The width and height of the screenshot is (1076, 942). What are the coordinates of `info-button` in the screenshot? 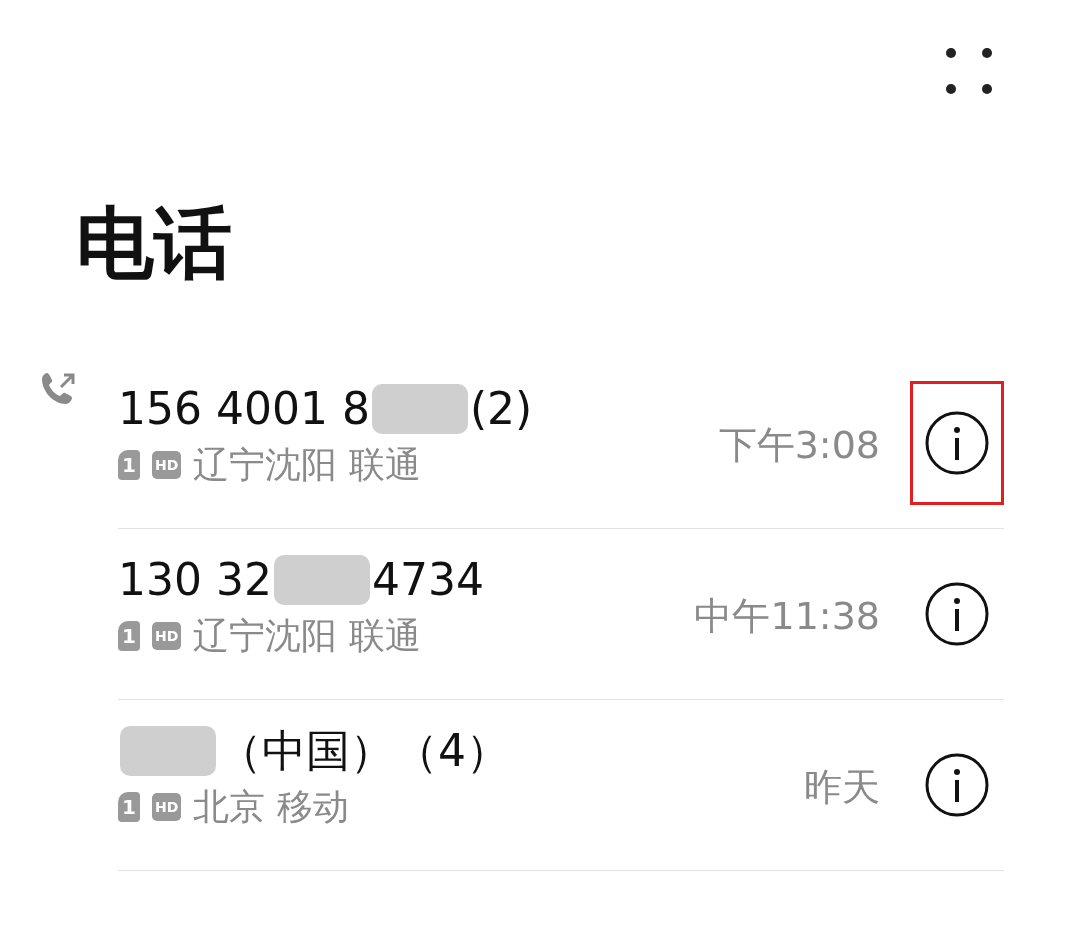 It's located at (957, 443).